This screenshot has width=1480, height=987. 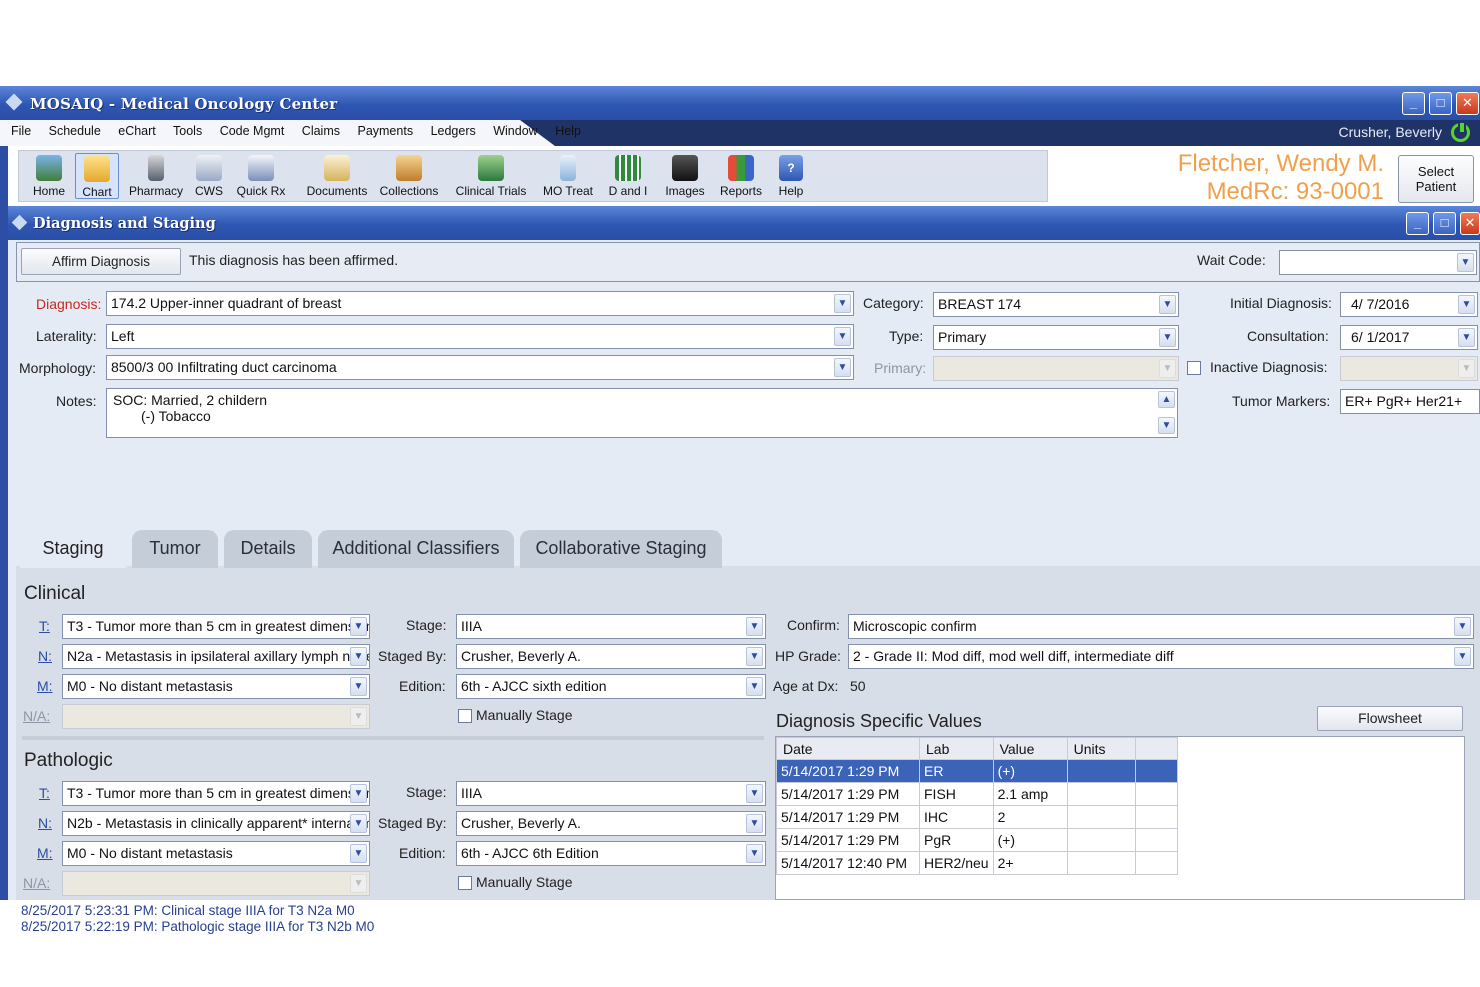 What do you see at coordinates (977, 817) in the screenshot?
I see `table-row: 5/14/2017 1:29 PM IHC 2` at bounding box center [977, 817].